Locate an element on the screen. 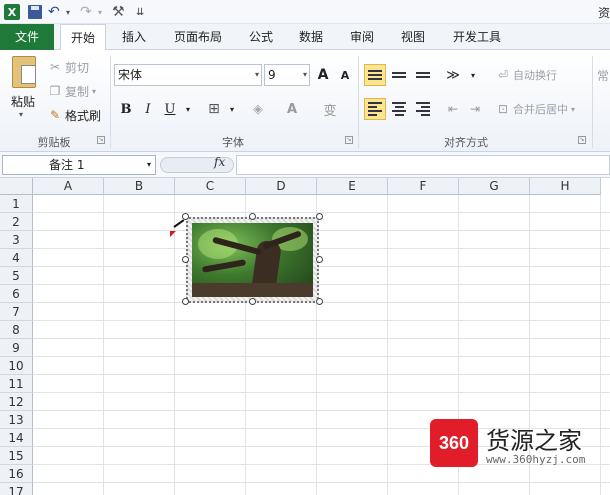 Image resolution: width=610 pixels, height=495 pixels. formula-input is located at coordinates (423, 165).